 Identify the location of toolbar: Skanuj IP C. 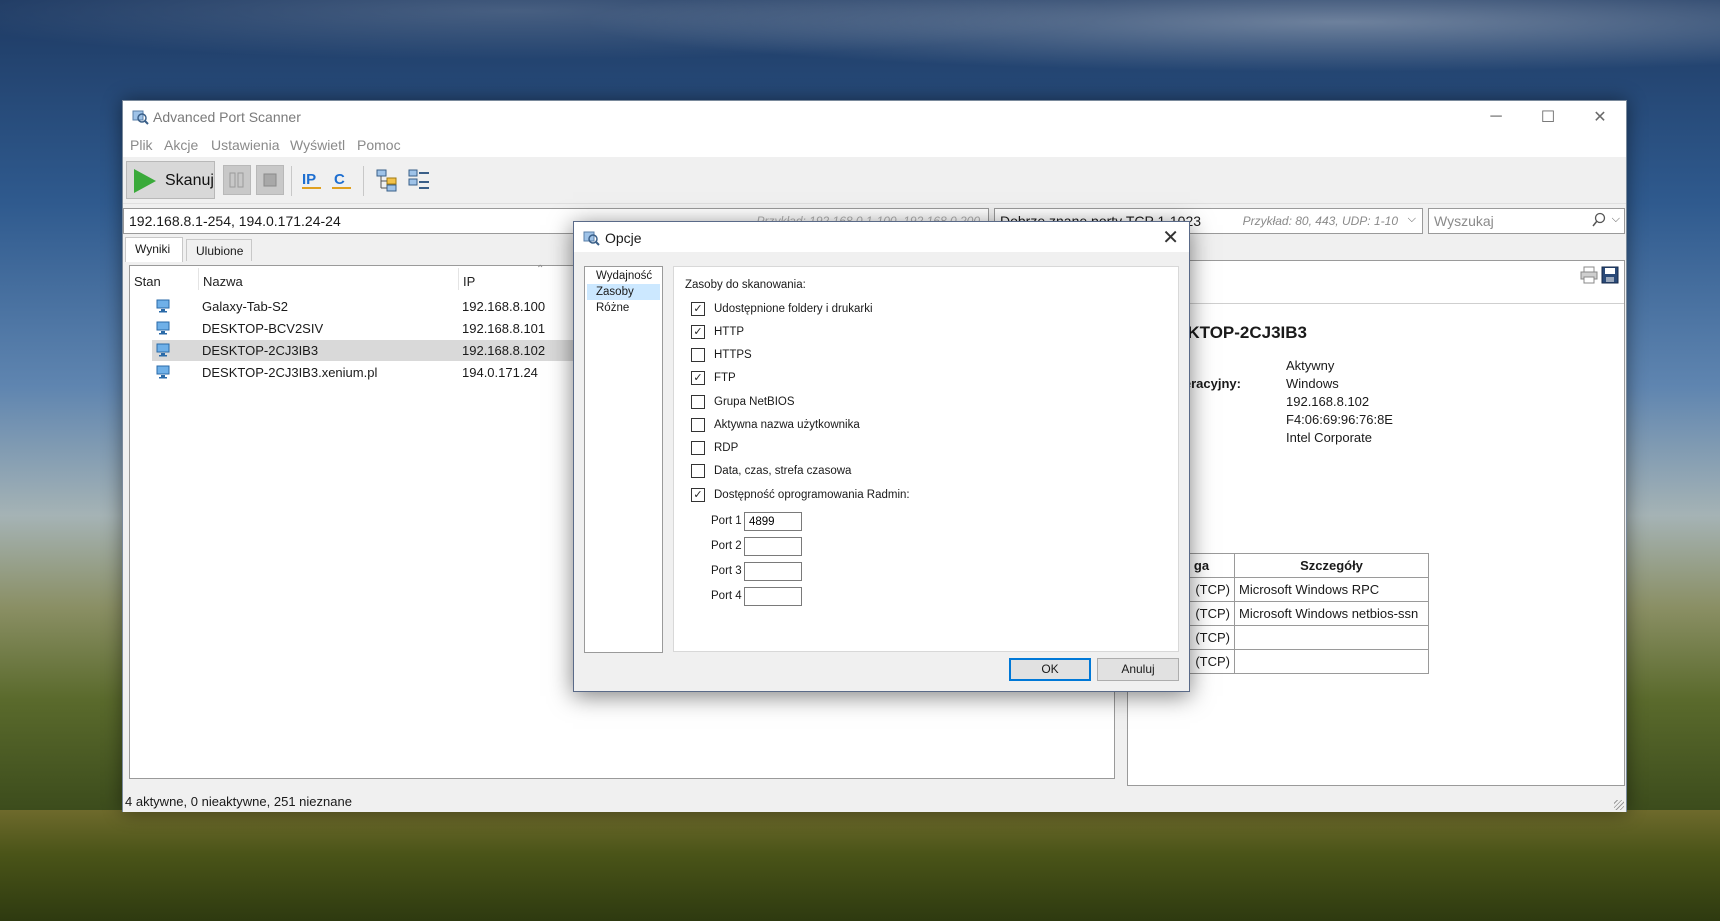
(874, 181).